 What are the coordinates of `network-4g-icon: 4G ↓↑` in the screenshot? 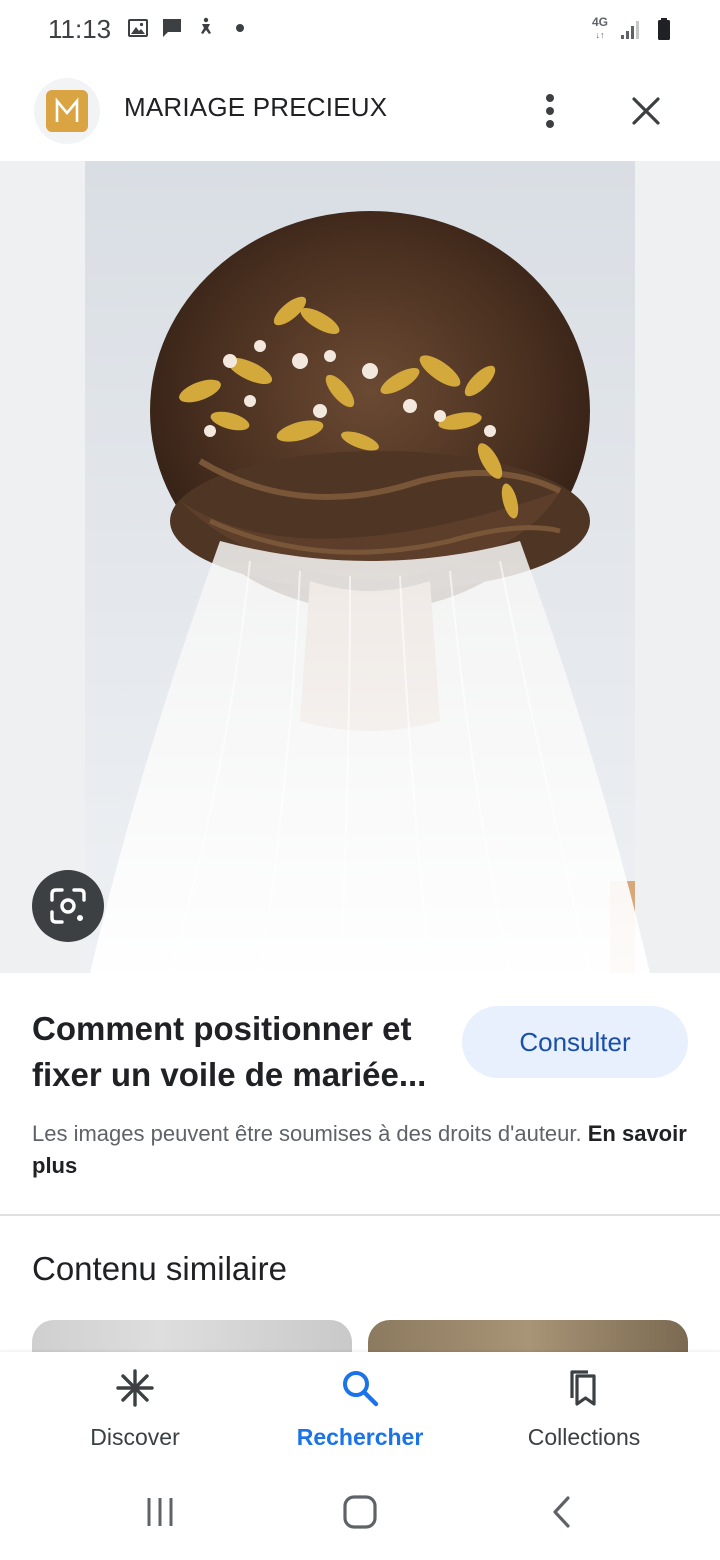 It's located at (599, 27).